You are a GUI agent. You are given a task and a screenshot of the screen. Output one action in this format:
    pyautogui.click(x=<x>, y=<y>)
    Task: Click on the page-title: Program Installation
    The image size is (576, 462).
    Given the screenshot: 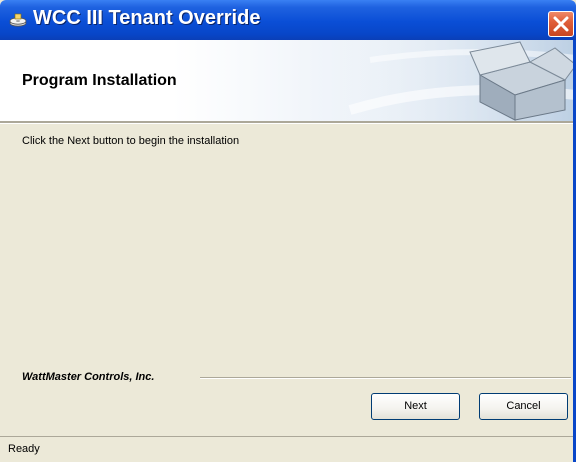 What is the action you would take?
    pyautogui.click(x=99, y=80)
    